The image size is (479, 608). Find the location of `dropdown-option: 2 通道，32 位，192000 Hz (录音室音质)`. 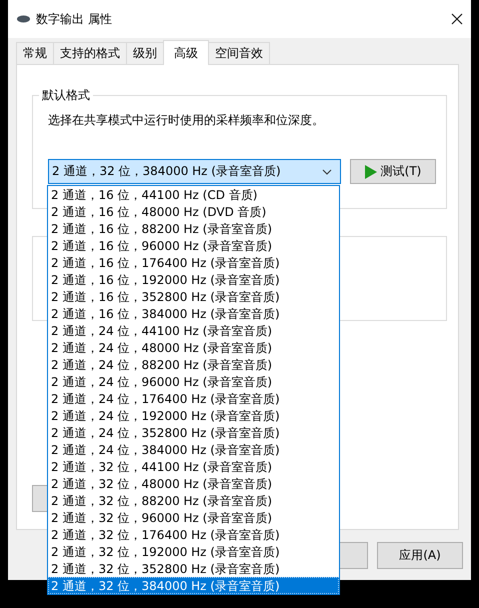

dropdown-option: 2 通道，32 位，192000 Hz (录音室音质) is located at coordinates (193, 551).